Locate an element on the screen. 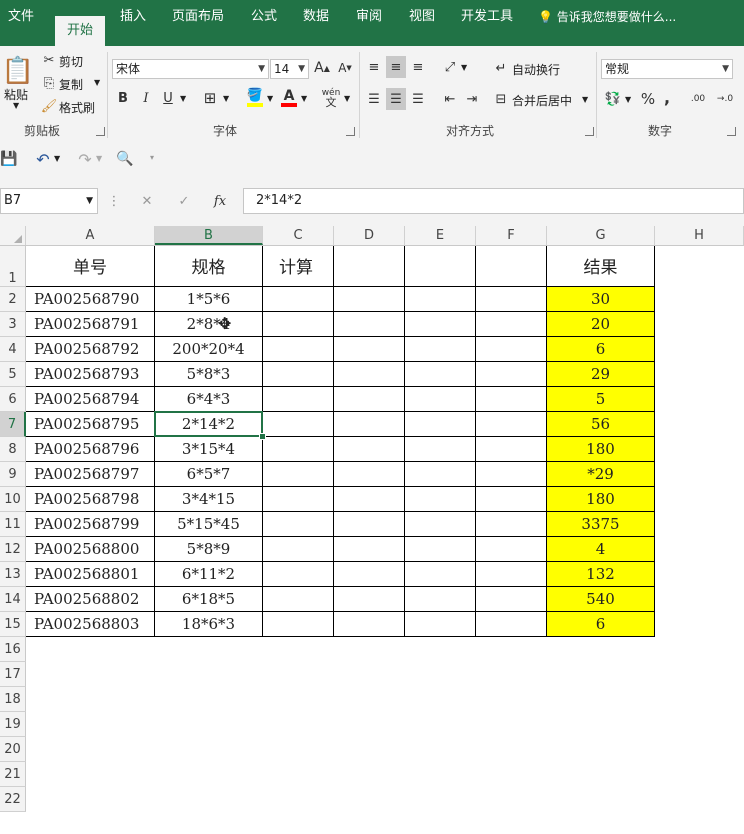 The image size is (744, 834). cell-g8: 180 is located at coordinates (601, 449).